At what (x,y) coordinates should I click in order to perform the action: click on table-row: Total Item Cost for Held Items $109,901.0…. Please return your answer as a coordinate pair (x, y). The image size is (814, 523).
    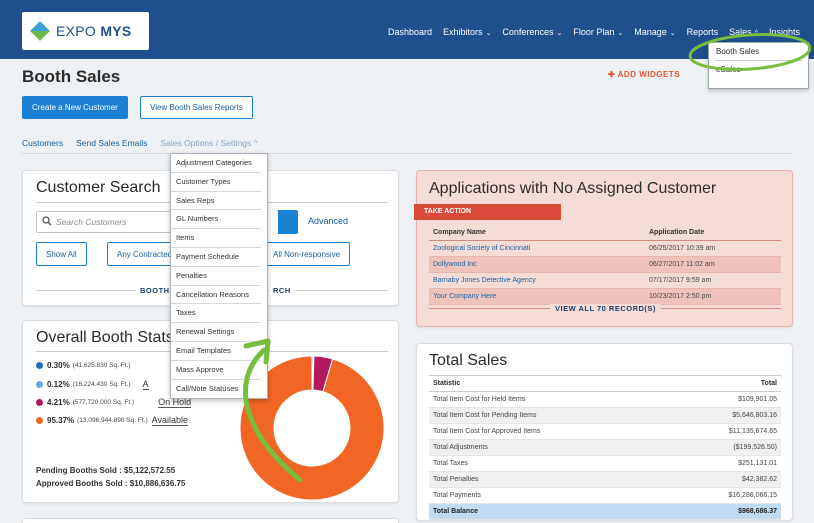
    Looking at the image, I should click on (605, 399).